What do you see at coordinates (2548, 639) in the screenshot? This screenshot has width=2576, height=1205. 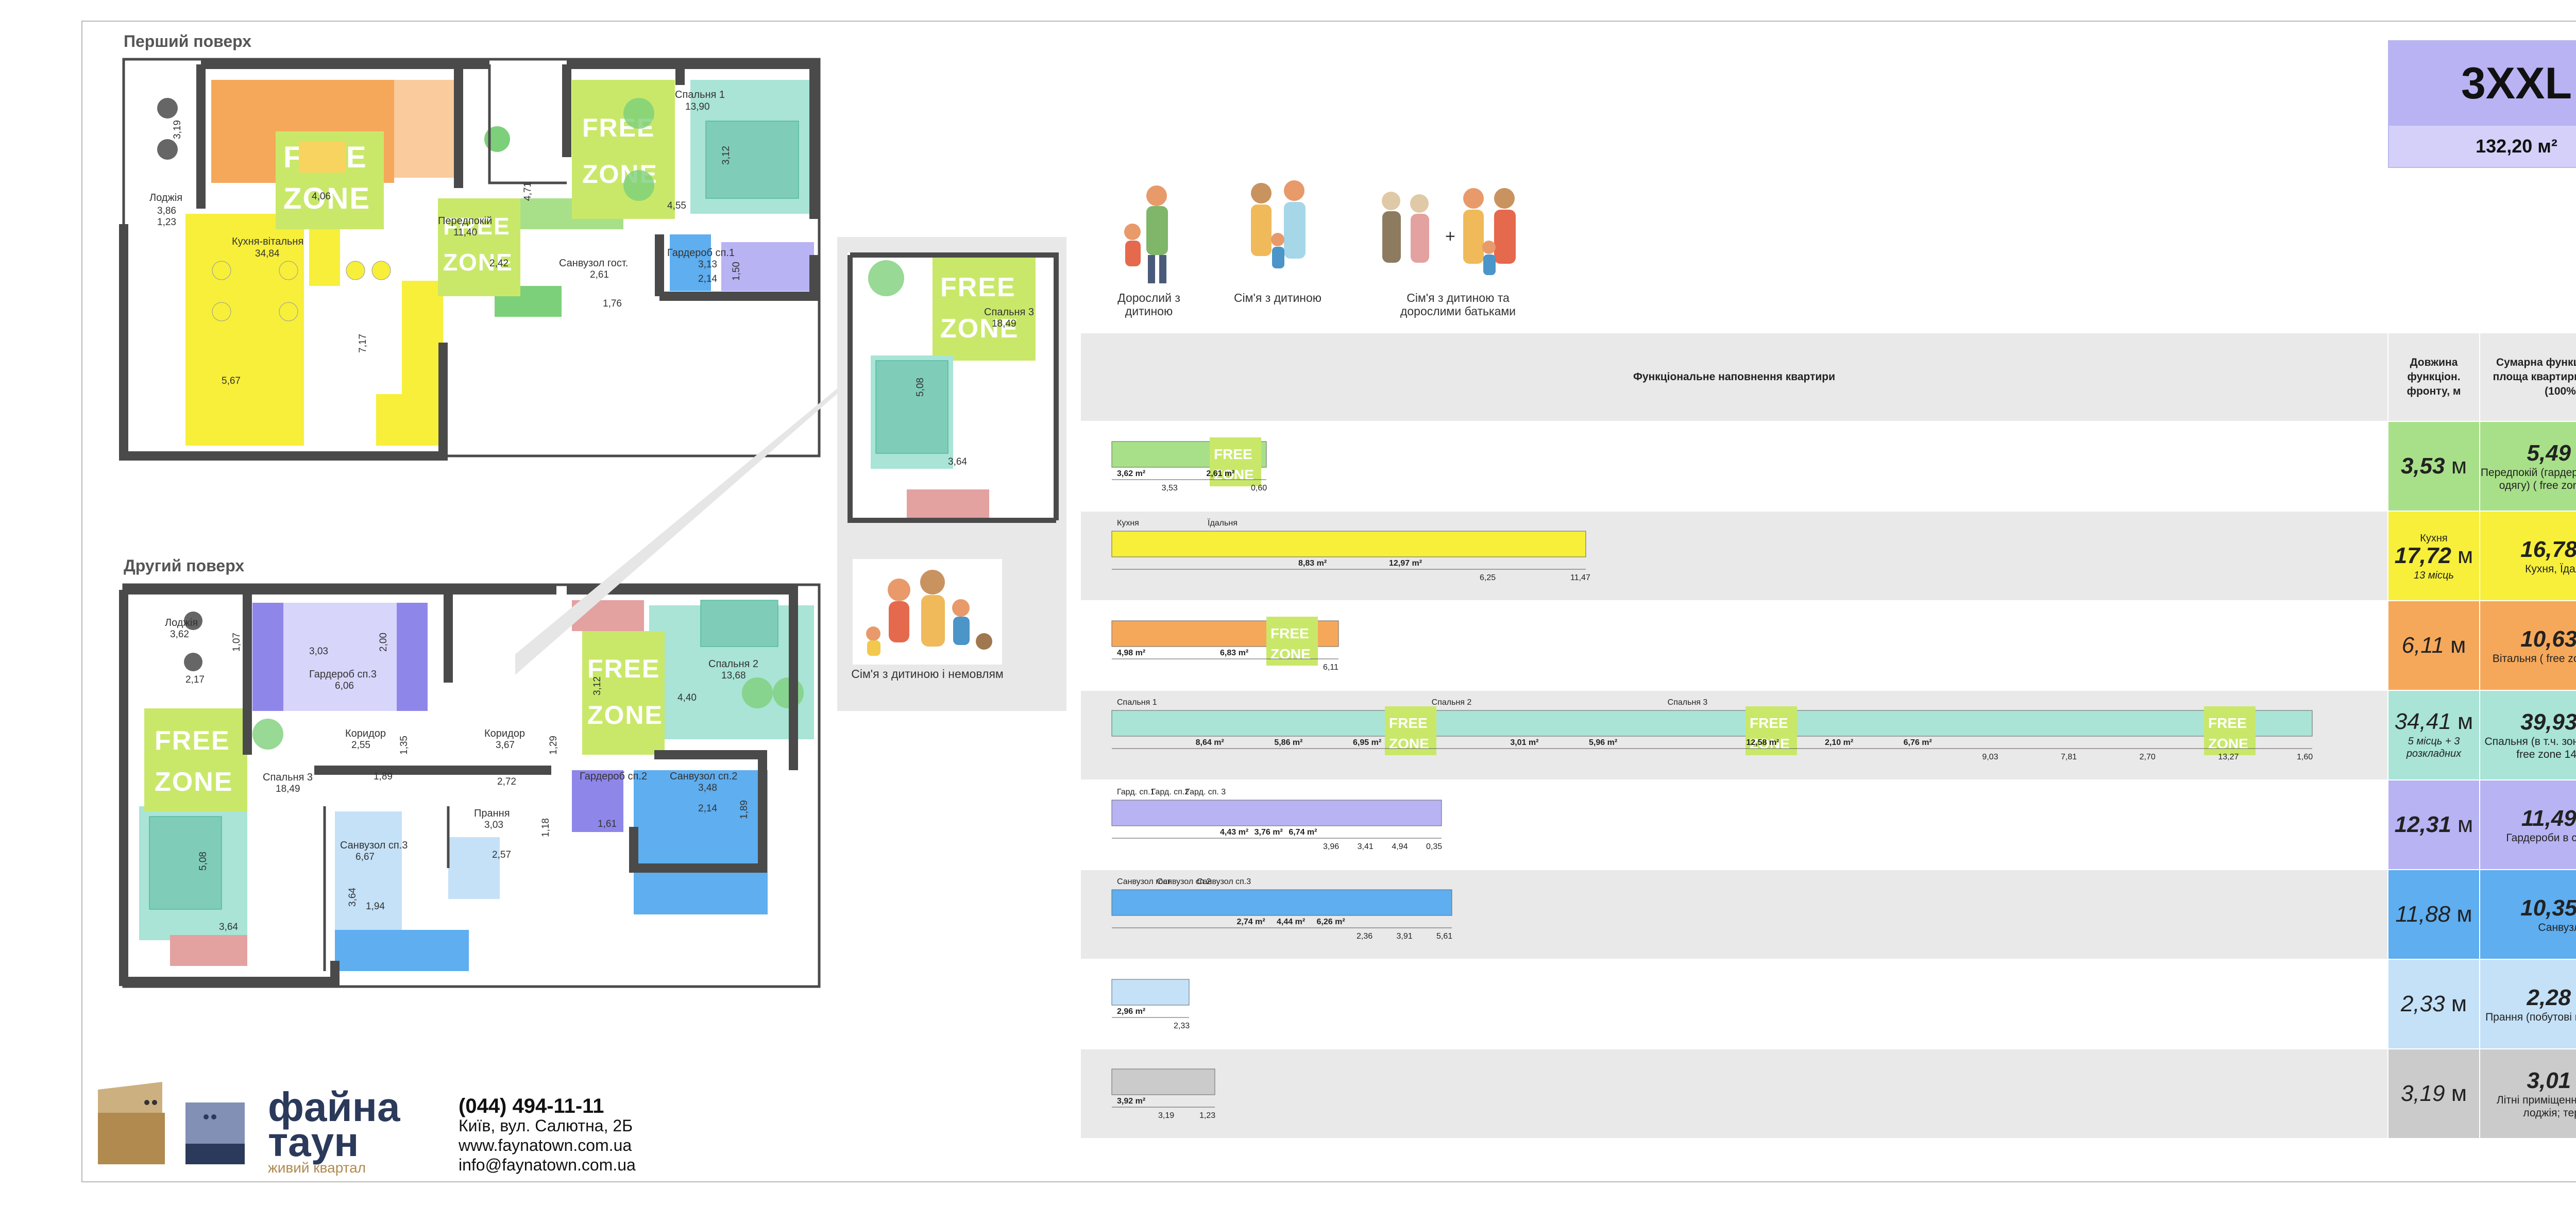 I see `area-percent: 10,63 %` at bounding box center [2548, 639].